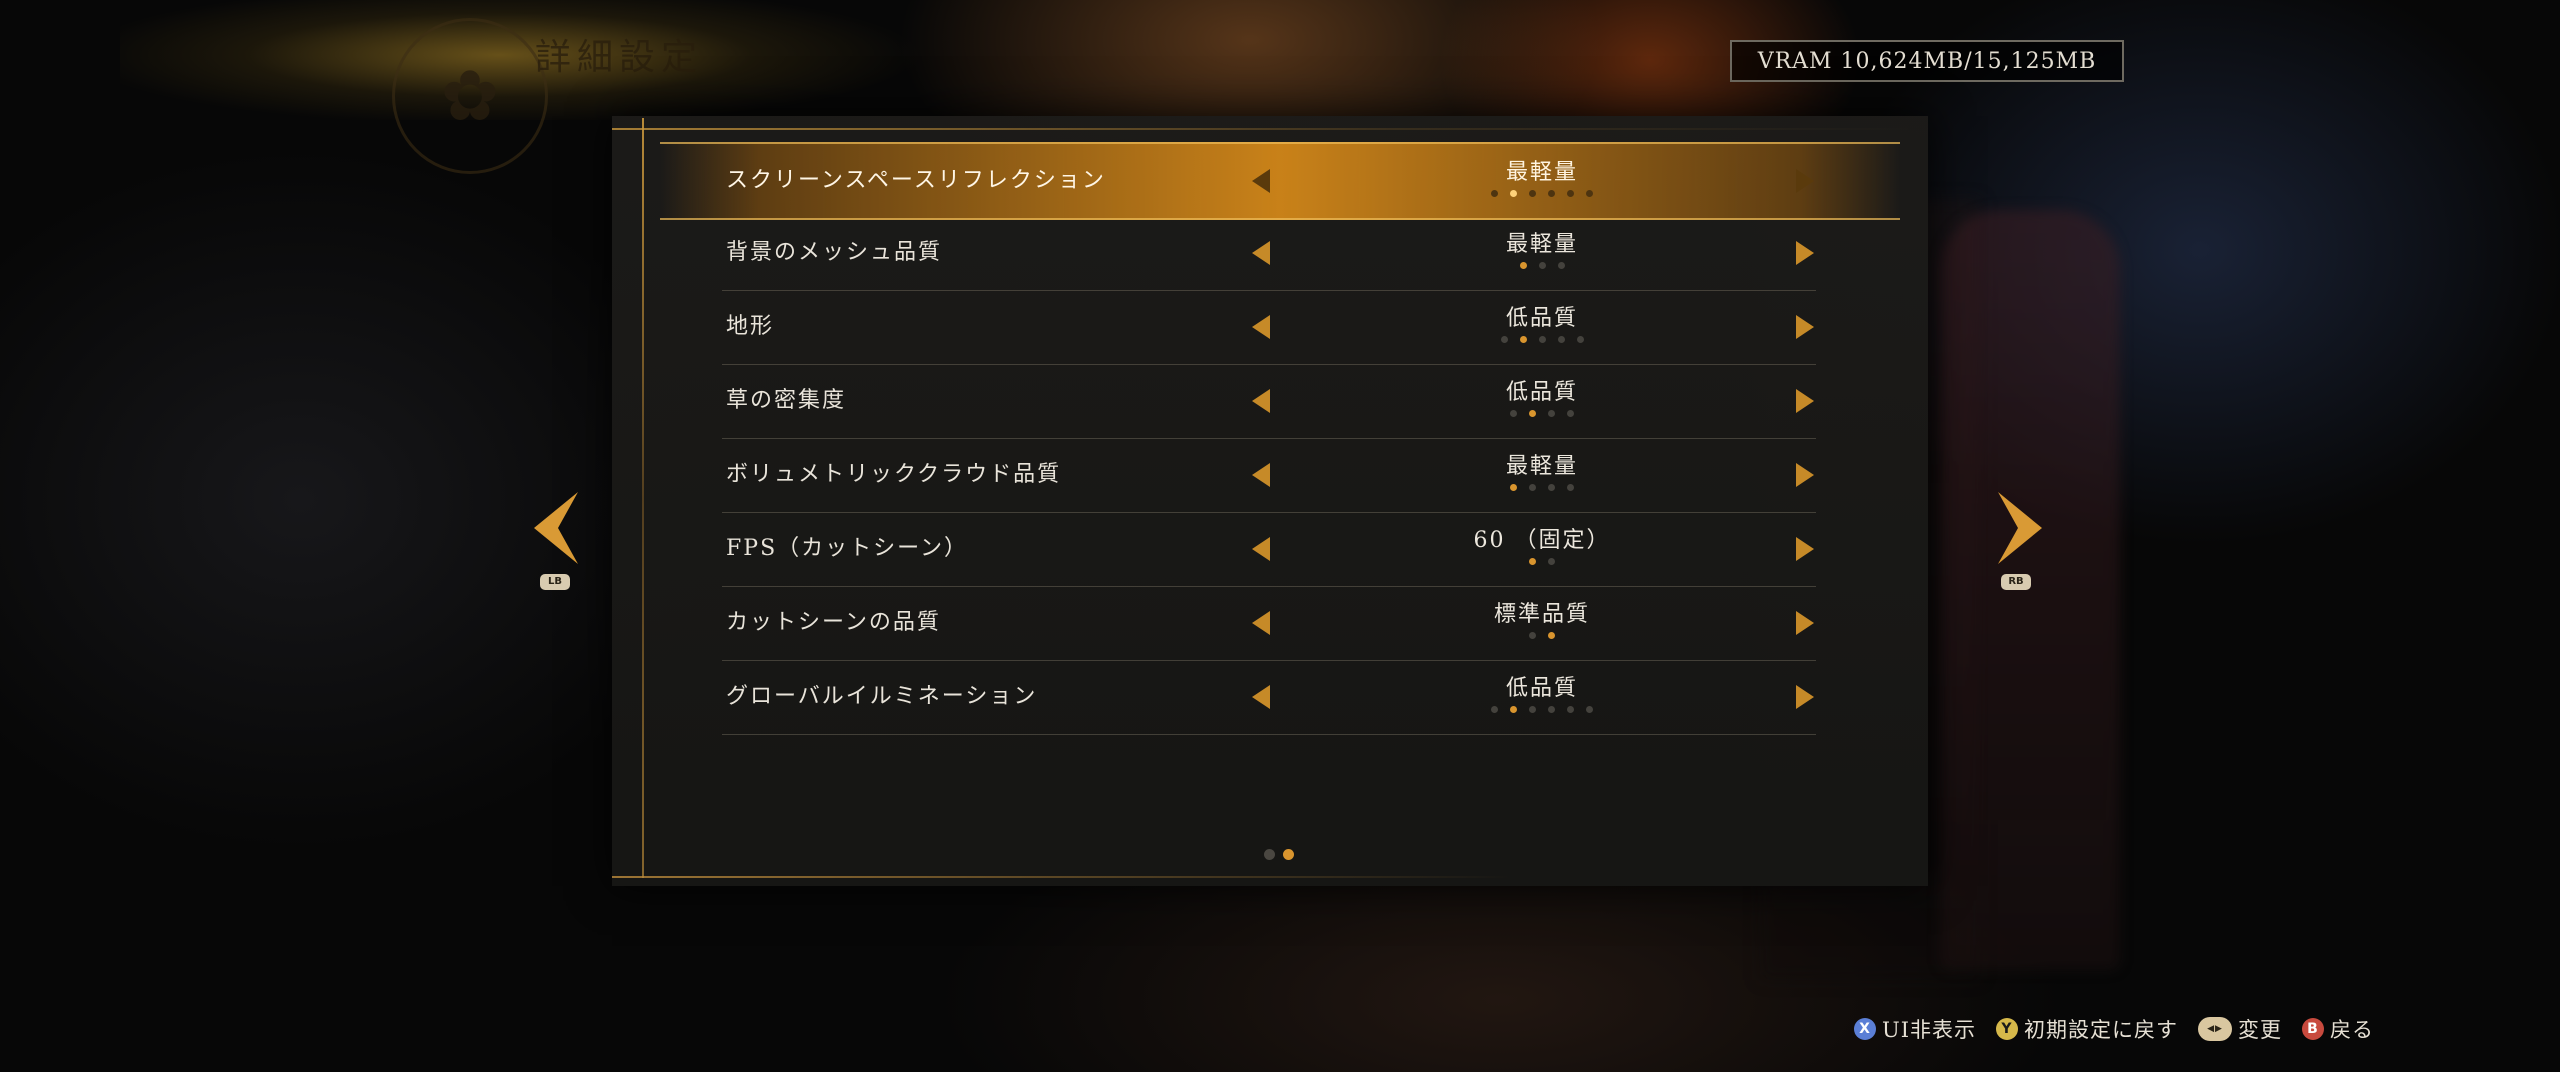  I want to click on setting-label: 背景のメッシュ品質, so click(834, 252).